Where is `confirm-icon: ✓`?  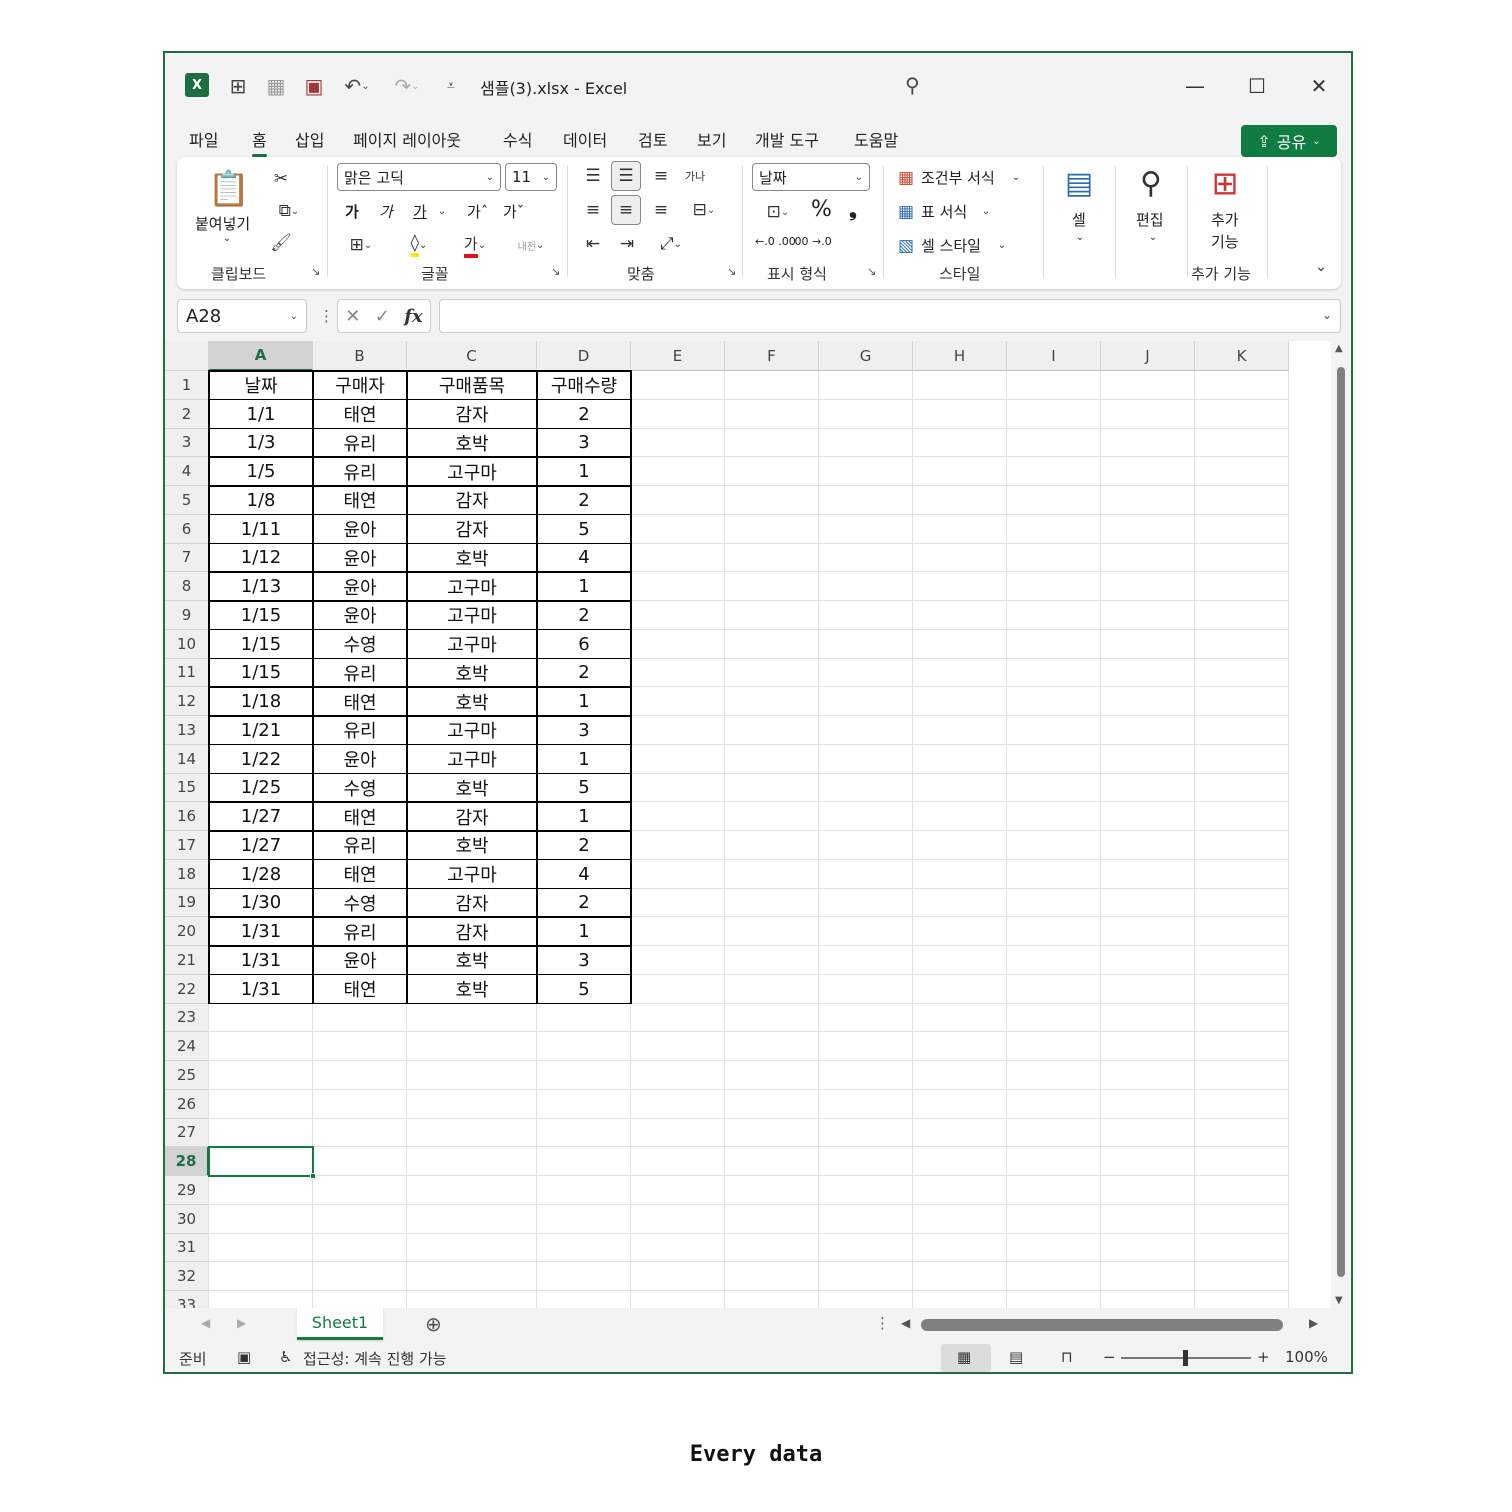
confirm-icon: ✓ is located at coordinates (382, 316).